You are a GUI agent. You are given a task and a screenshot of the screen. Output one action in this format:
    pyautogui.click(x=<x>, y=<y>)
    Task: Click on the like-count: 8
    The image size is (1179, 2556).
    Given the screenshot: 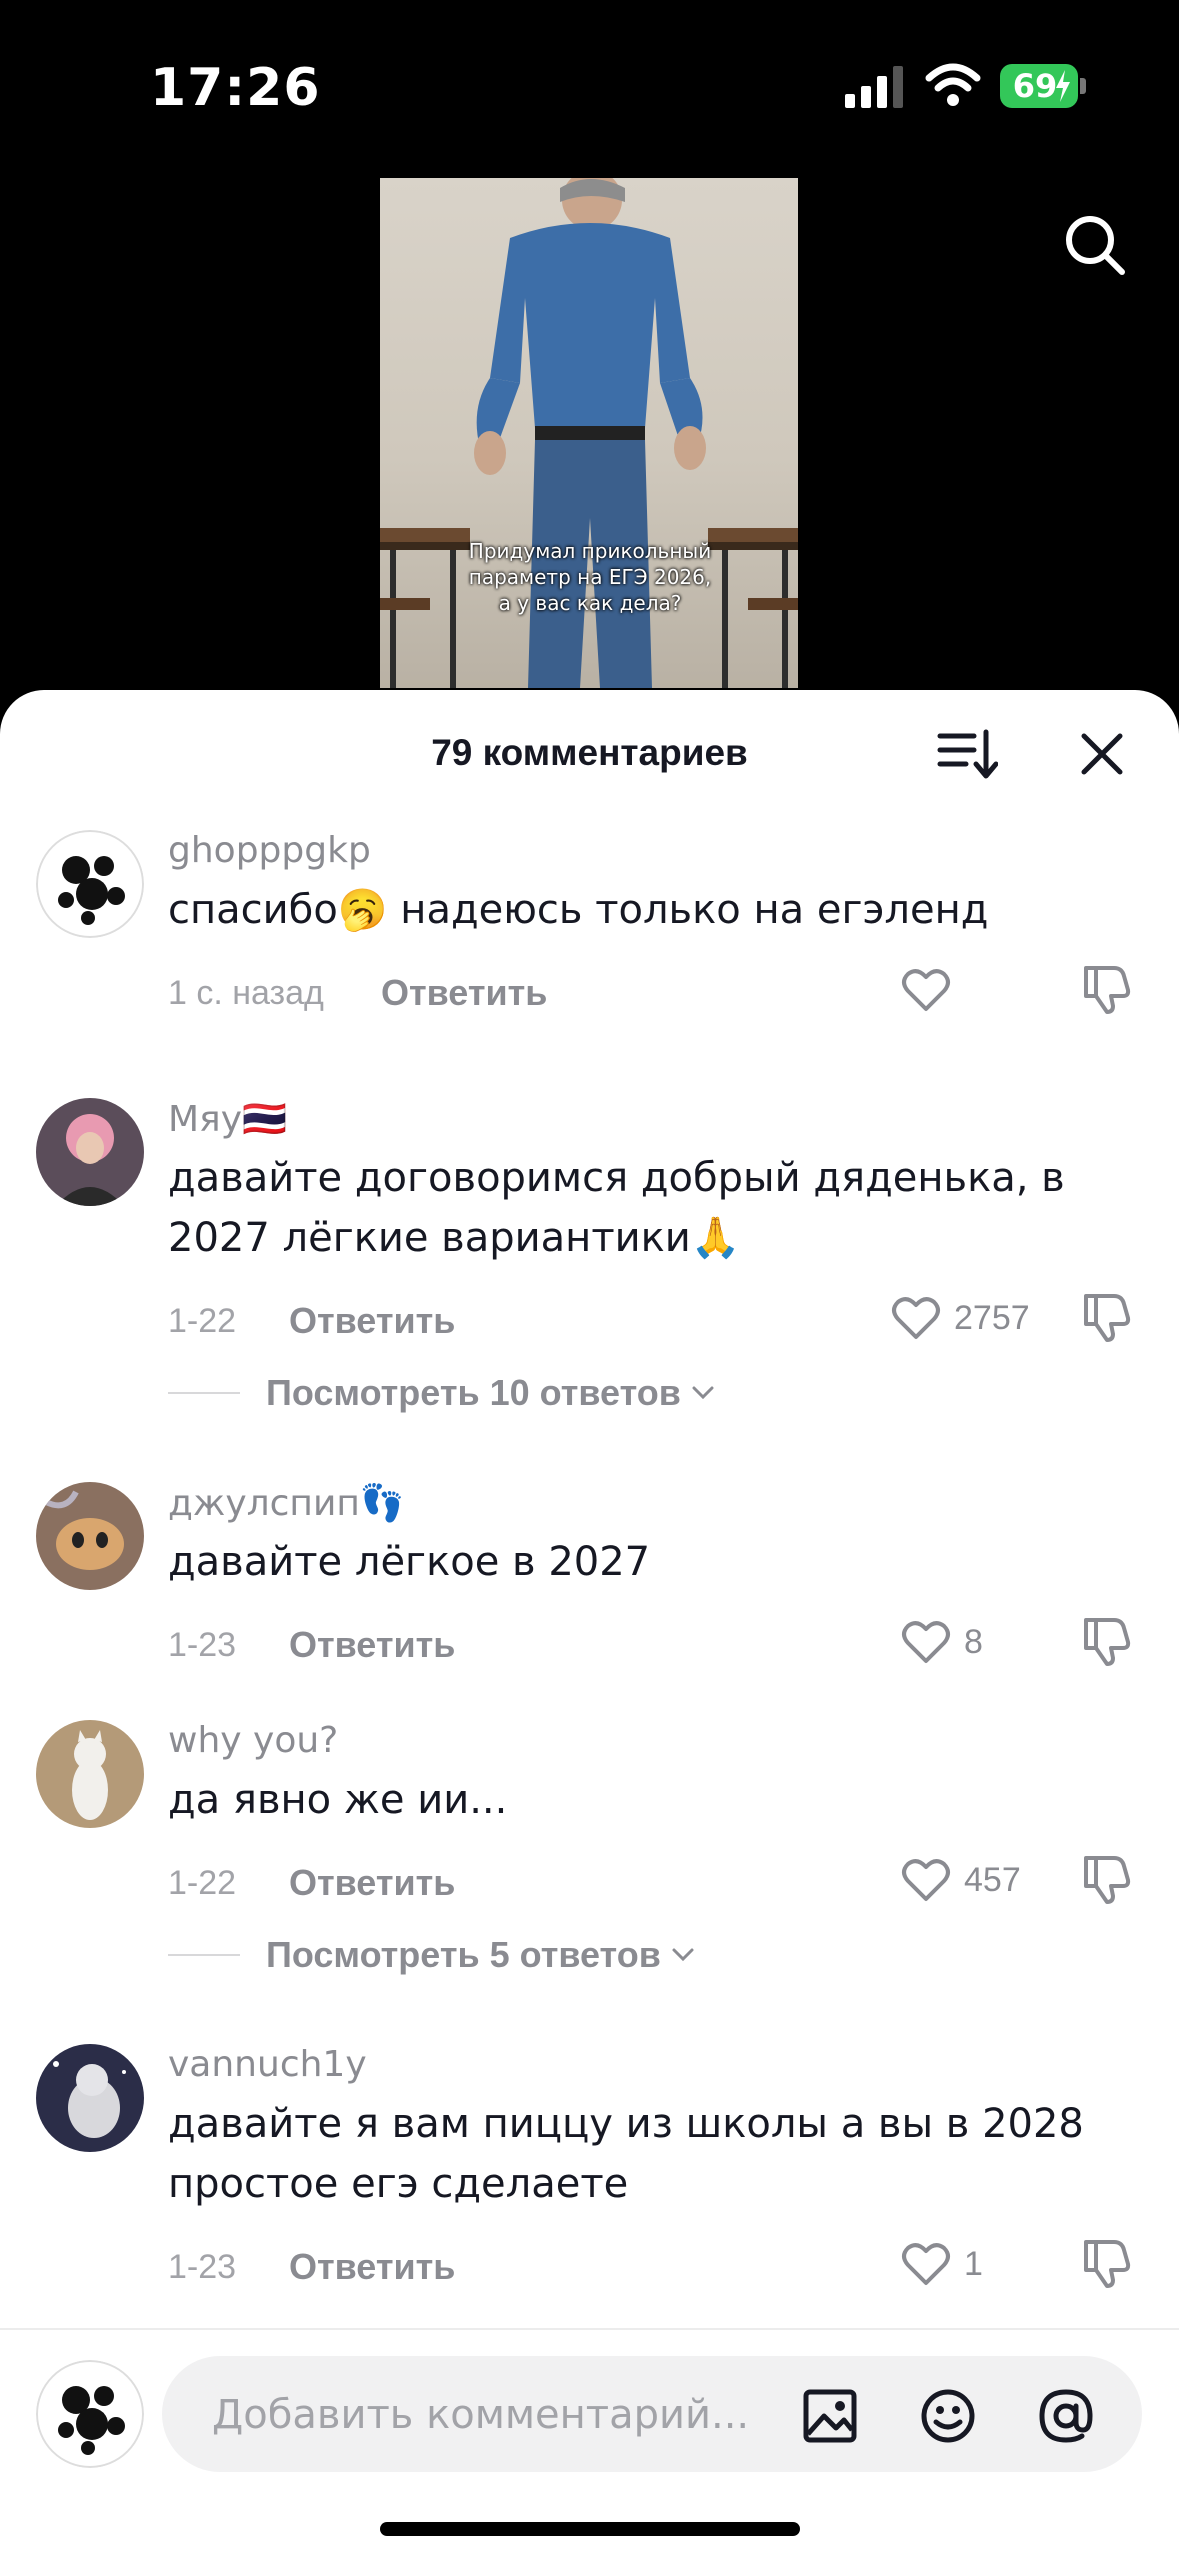 What is the action you would take?
    pyautogui.click(x=973, y=1641)
    